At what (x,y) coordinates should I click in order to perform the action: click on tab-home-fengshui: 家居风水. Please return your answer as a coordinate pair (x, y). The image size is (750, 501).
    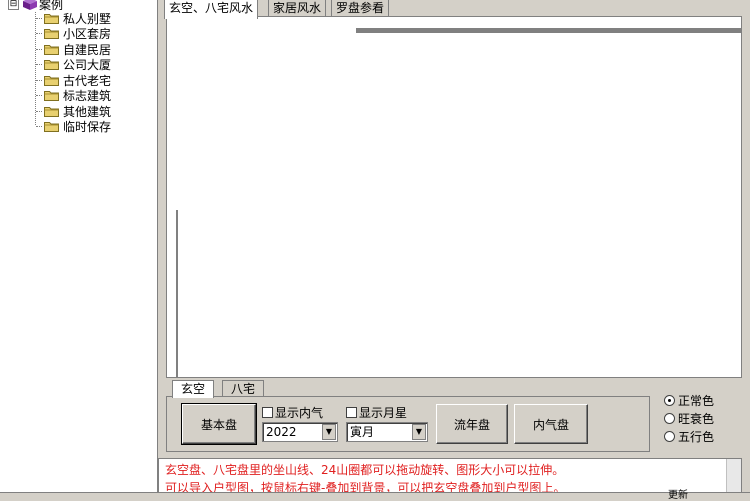
    Looking at the image, I should click on (297, 8).